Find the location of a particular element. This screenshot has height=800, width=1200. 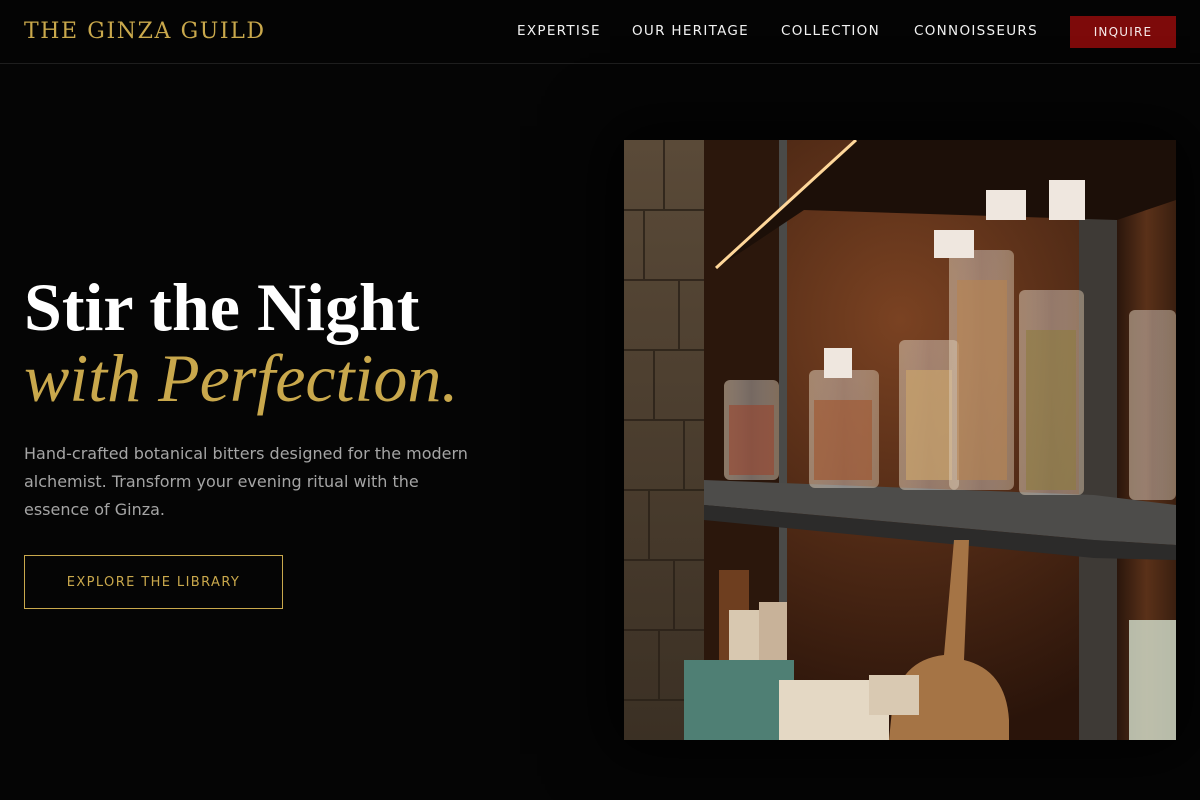

nav-link-our-heritage: OUR HERITAGE is located at coordinates (690, 31).